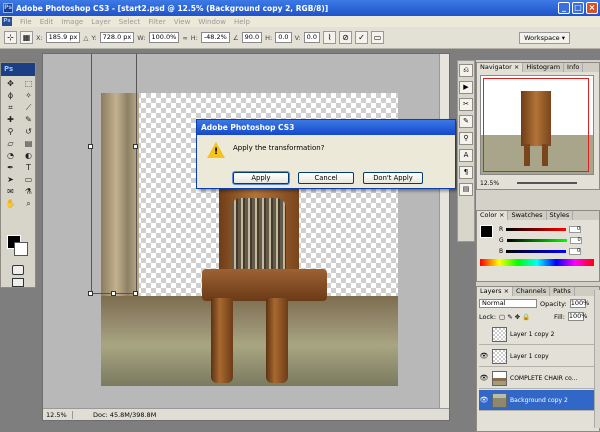  What do you see at coordinates (330, 37) in the screenshot?
I see `warp-icon: ⌇` at bounding box center [330, 37].